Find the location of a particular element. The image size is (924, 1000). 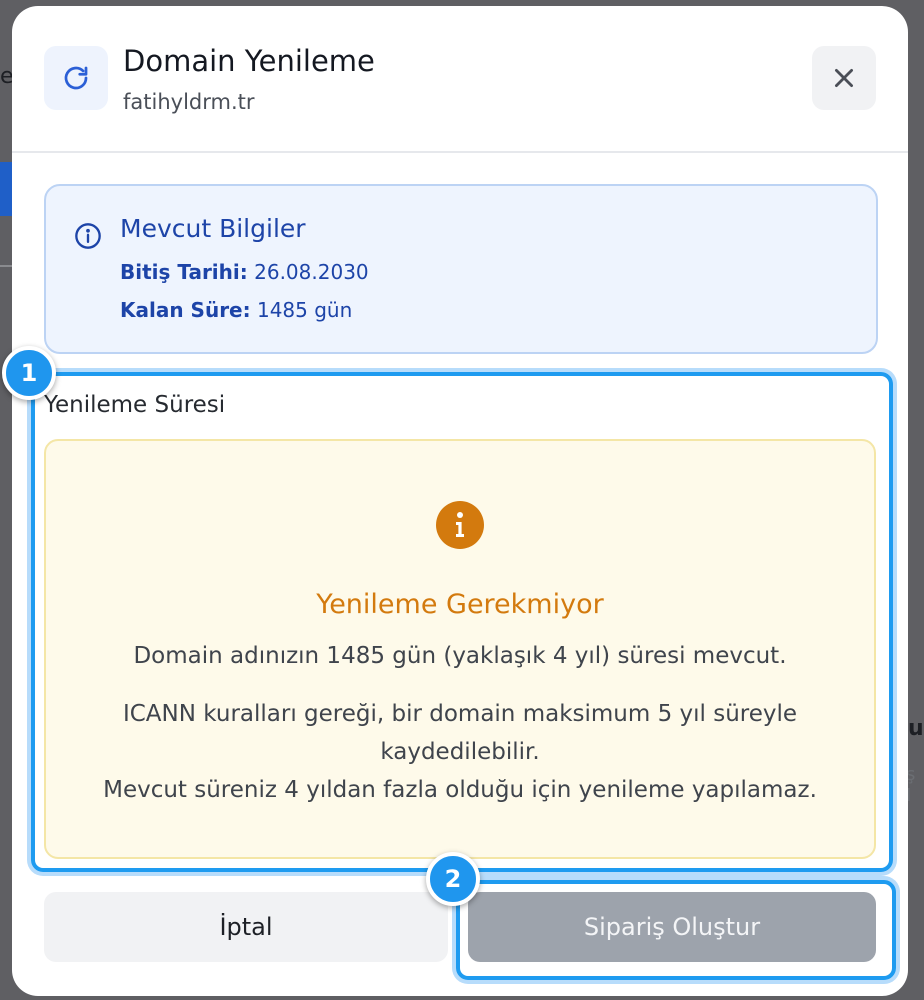

background-divider is located at coordinates (6, 266).